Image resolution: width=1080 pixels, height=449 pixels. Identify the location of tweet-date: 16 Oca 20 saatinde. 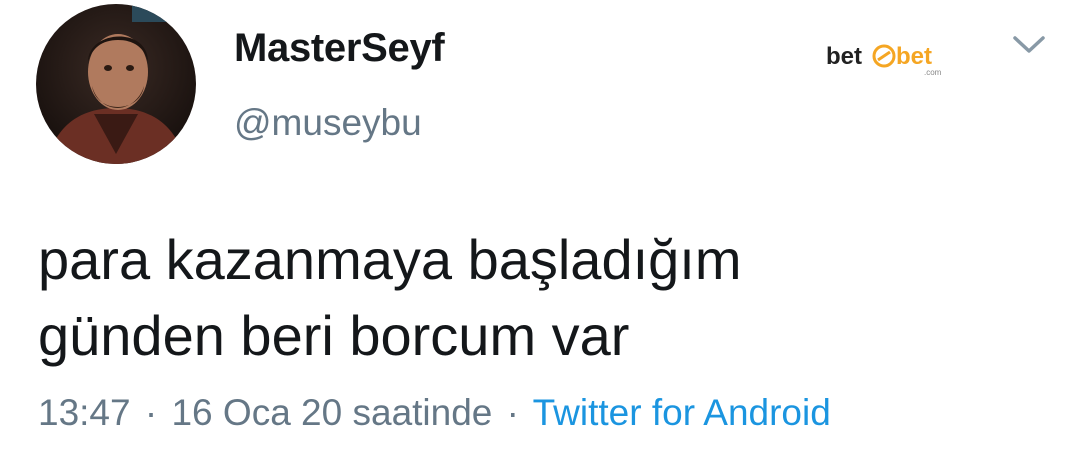
(331, 412).